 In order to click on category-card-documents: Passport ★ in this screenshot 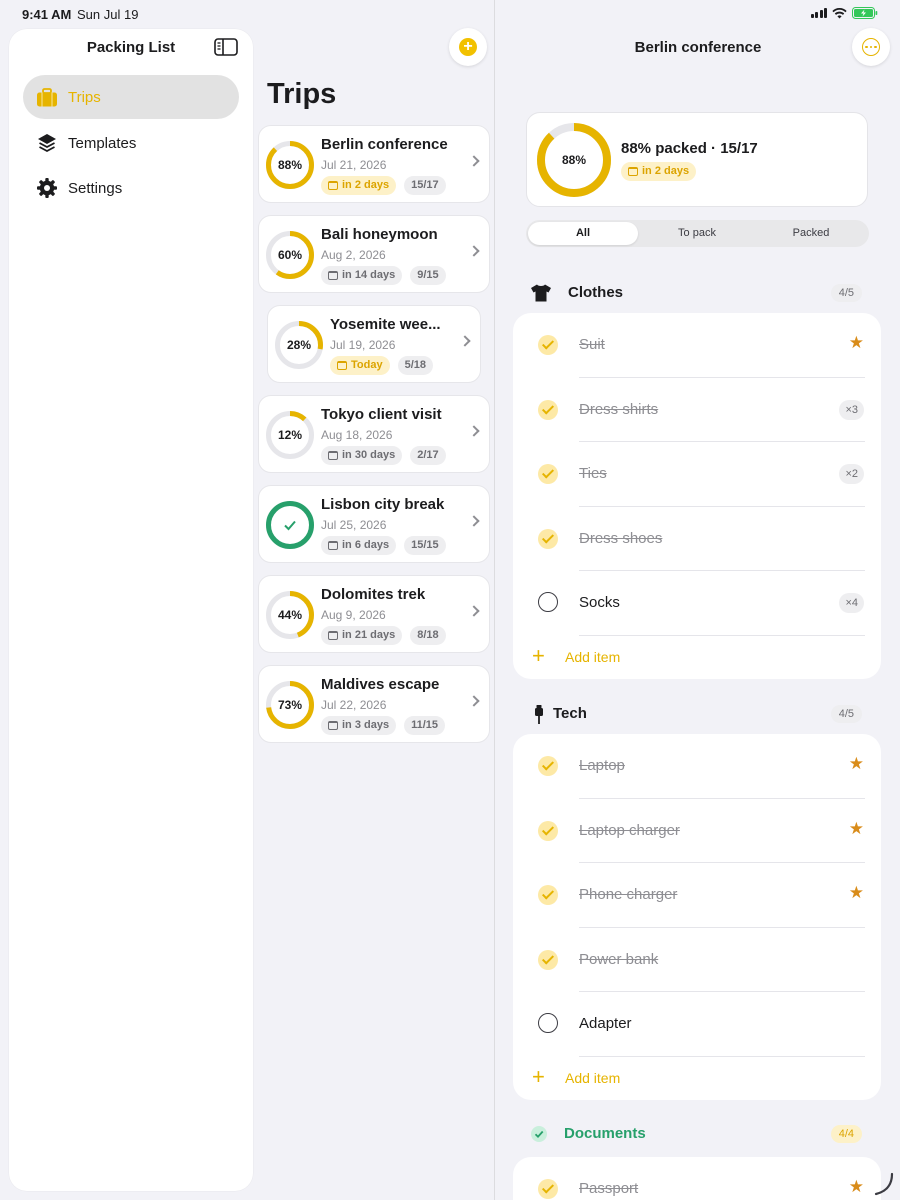, I will do `click(697, 1178)`.